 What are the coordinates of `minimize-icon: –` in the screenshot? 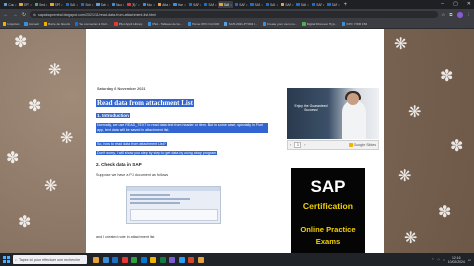 It's located at (442, 4).